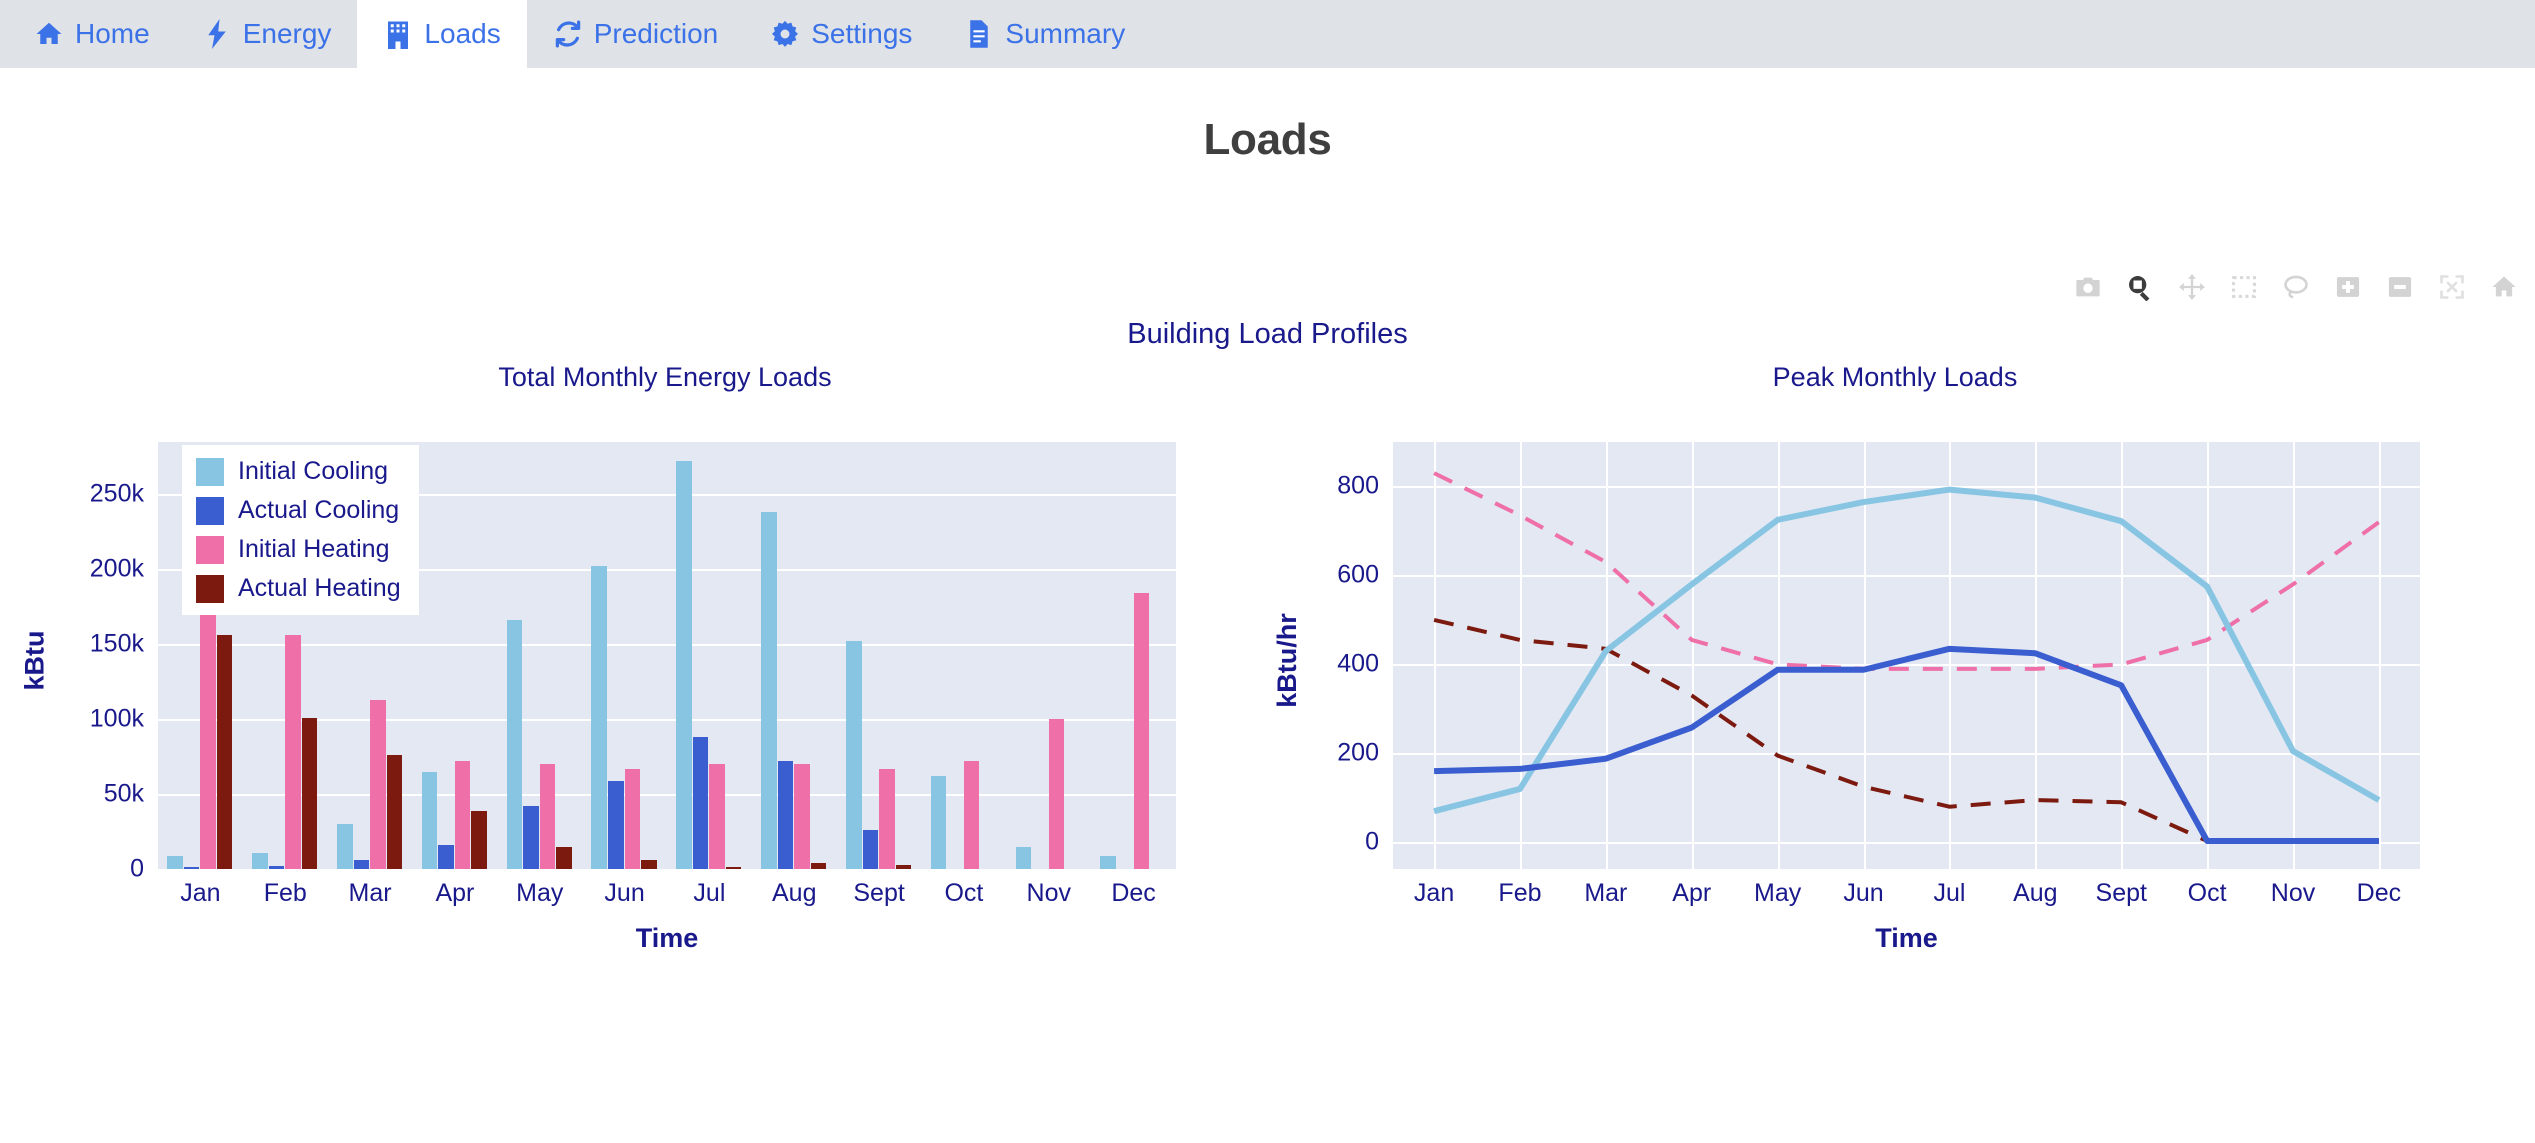  I want to click on tab-home: Home, so click(92, 34).